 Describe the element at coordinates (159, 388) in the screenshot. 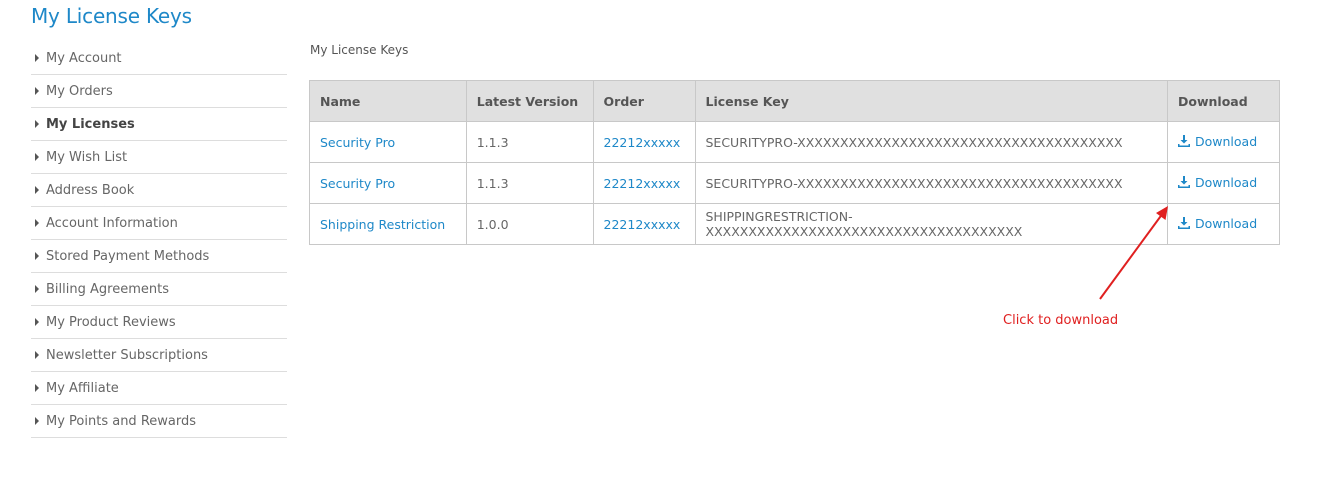

I see `sidebar-item-my-affiliate: My Affiliate` at that location.